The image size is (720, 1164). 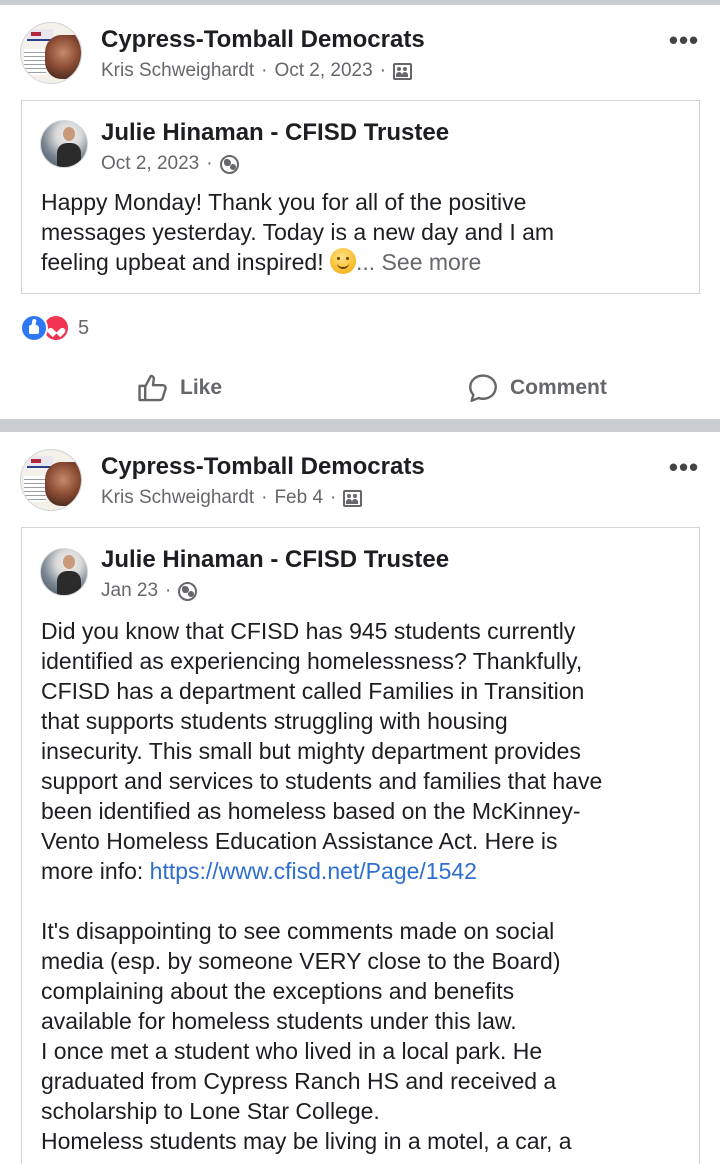 I want to click on post-meta: Kris Schweighardt · Feb 4 ·, so click(x=232, y=498).